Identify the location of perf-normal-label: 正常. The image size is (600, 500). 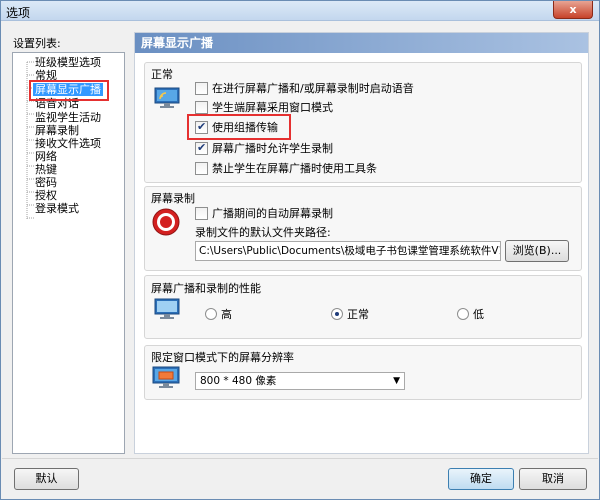
(358, 314).